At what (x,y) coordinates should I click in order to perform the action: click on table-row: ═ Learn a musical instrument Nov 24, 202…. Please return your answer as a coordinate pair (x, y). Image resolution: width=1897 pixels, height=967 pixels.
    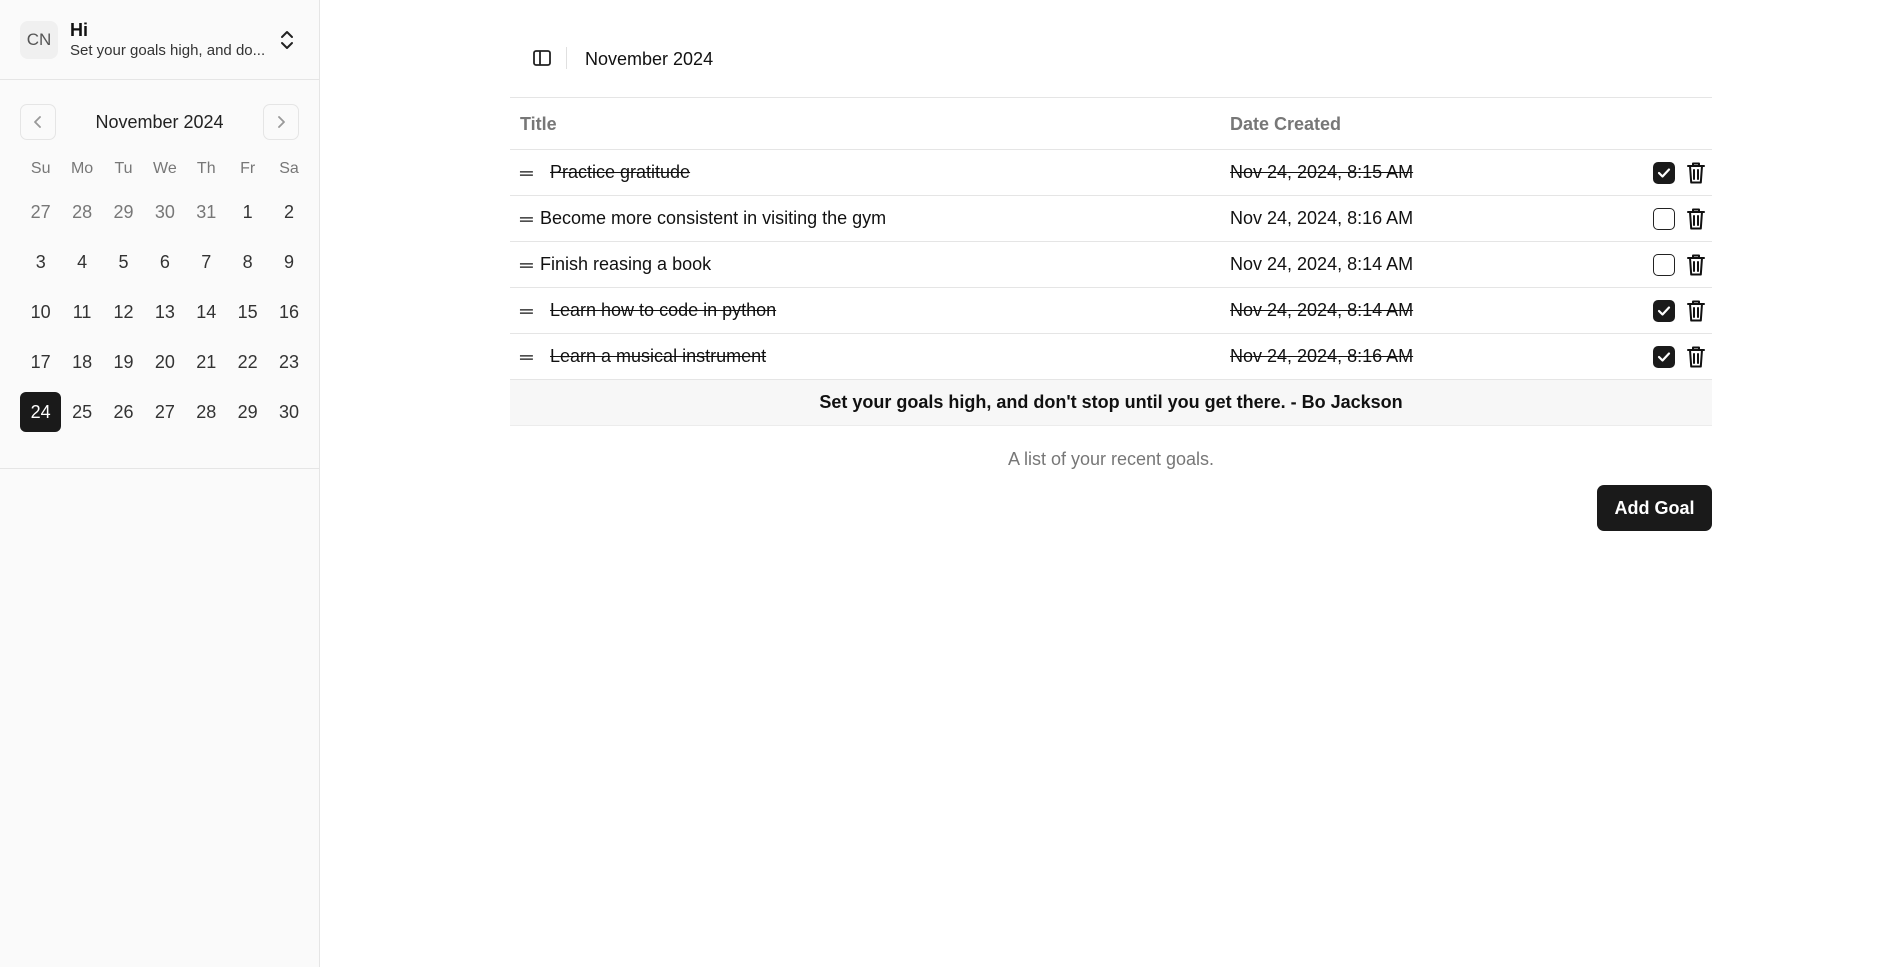
    Looking at the image, I should click on (1111, 357).